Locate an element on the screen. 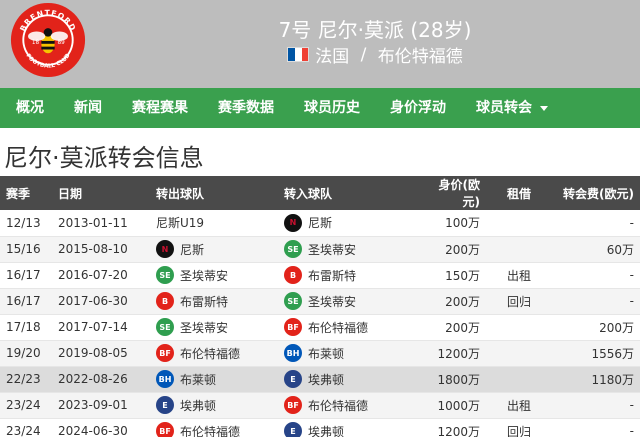  cell-season: 19/20 is located at coordinates (23, 353).